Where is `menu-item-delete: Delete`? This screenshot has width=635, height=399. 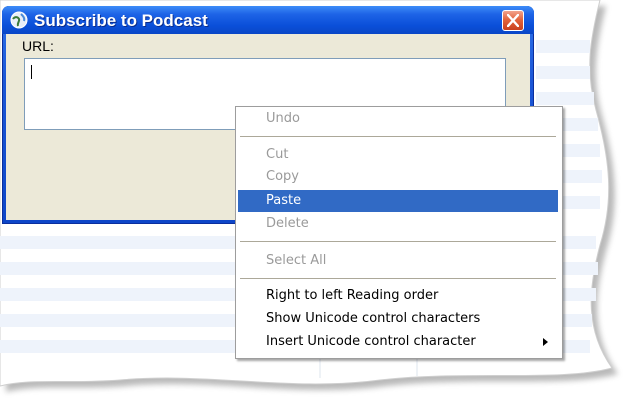 menu-item-delete: Delete is located at coordinates (398, 224).